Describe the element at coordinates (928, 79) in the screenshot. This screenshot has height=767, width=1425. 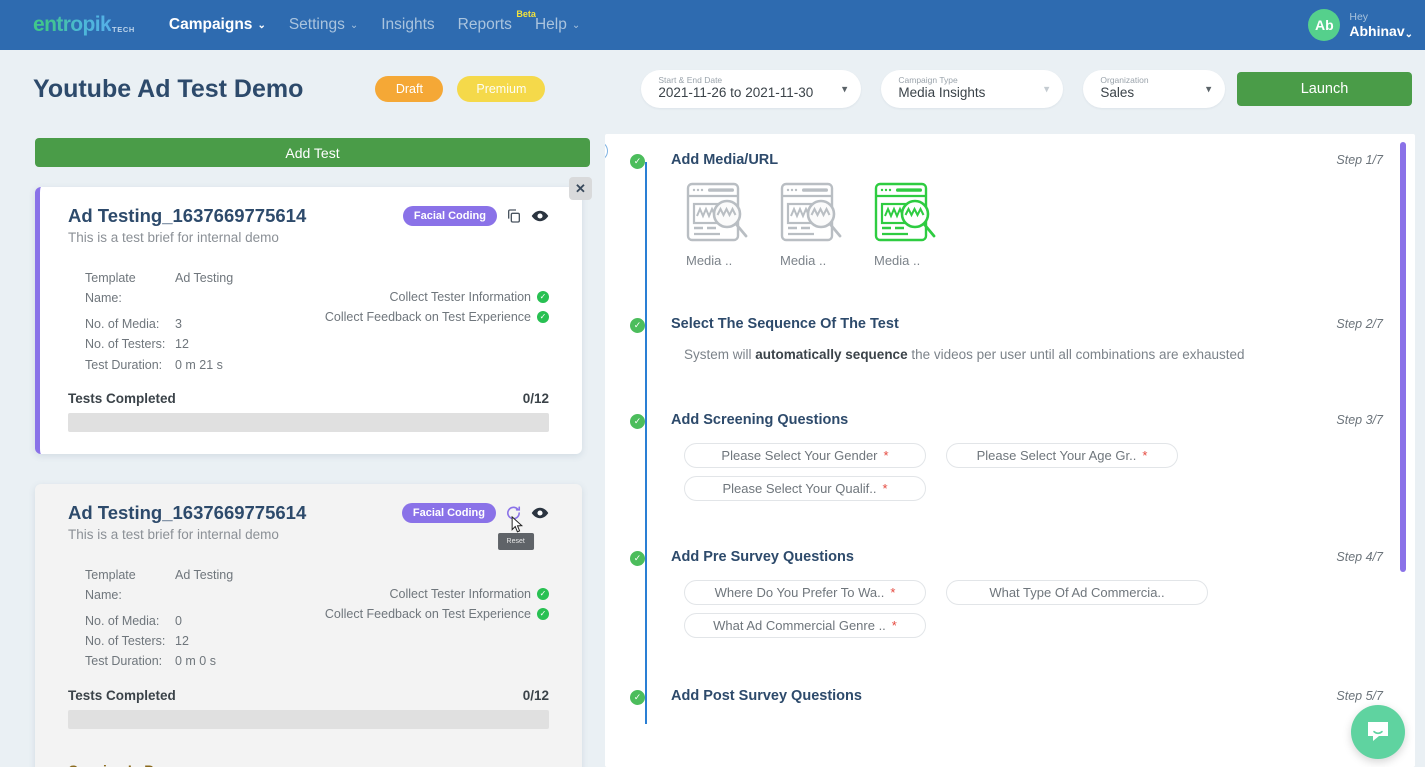
I see `campaign-type-label: Campaign Type` at that location.